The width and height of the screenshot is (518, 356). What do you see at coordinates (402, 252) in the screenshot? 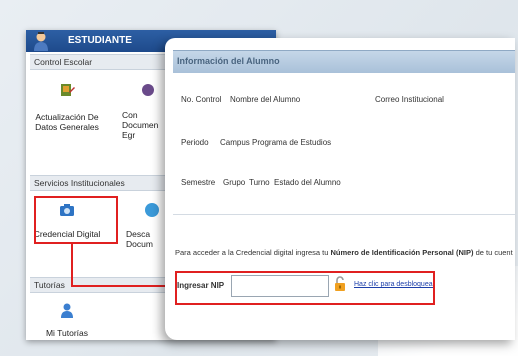
I see `instructions-bold: Número de Identificación Personal (NIP)` at bounding box center [402, 252].